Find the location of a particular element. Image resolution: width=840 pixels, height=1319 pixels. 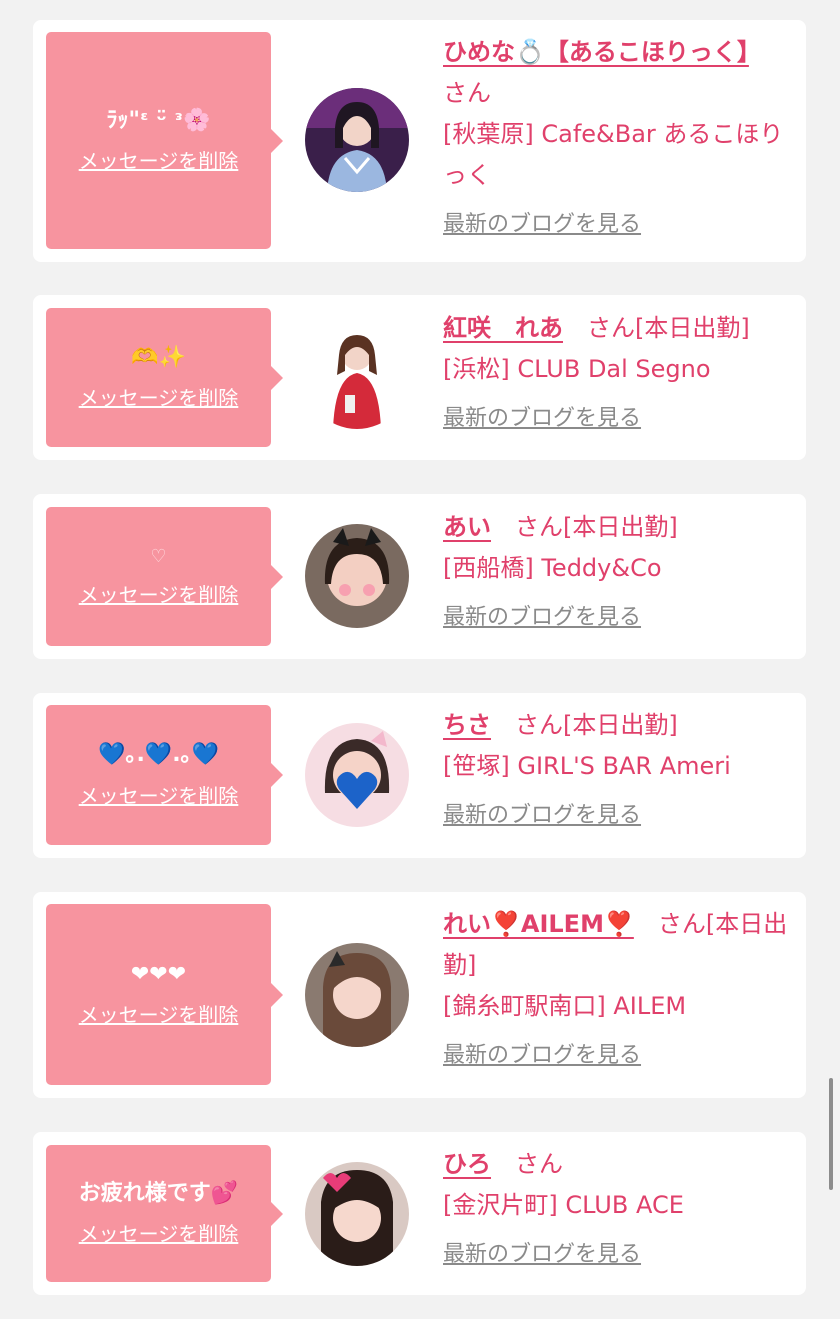

store-name: [秋葉原] Cafe&Bar あるこほりっく is located at coordinates (613, 154).